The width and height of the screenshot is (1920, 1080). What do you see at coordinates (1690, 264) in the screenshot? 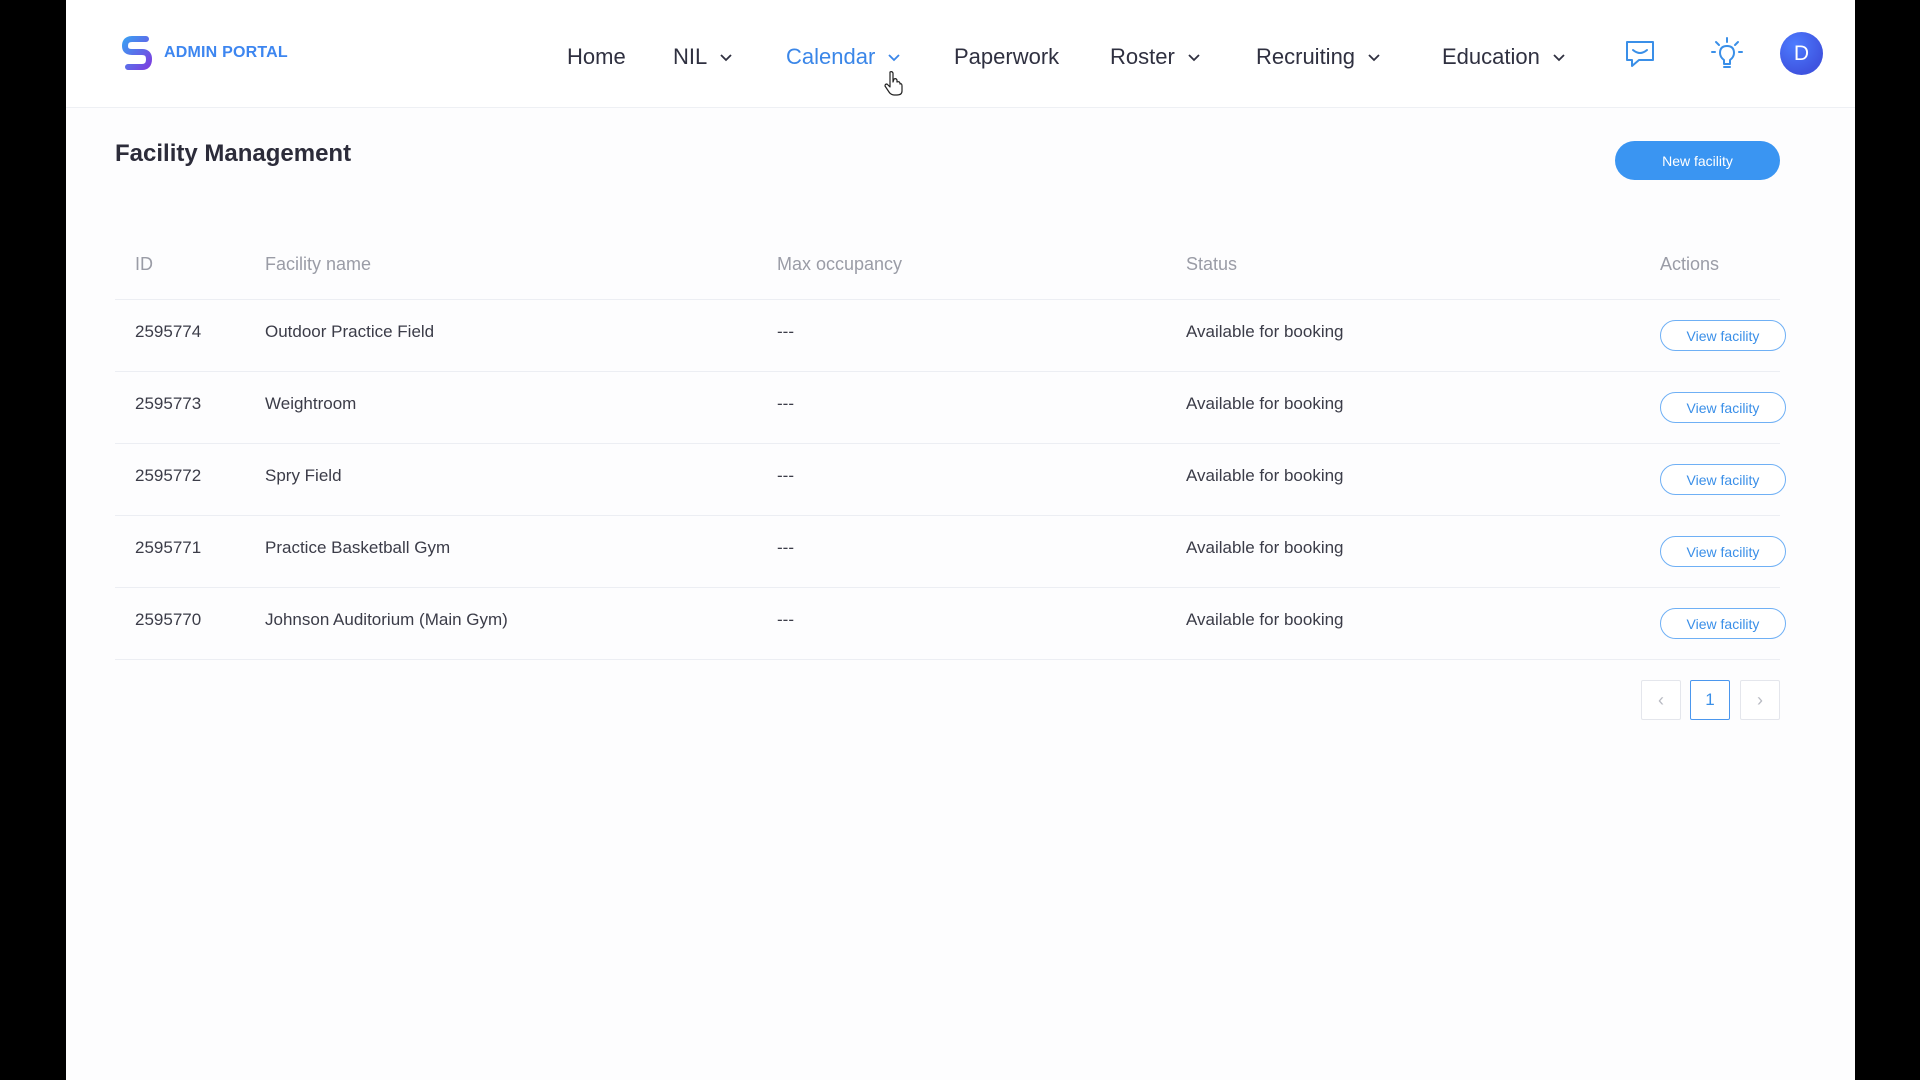
I see `column-header-actions: Actions` at bounding box center [1690, 264].